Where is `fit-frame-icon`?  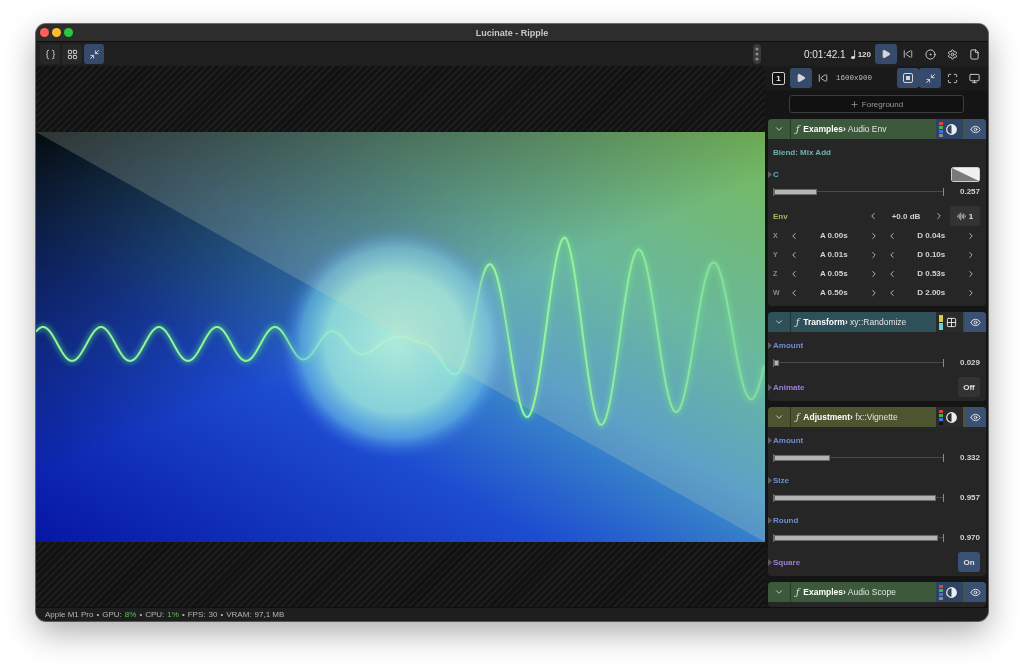
fit-frame-icon is located at coordinates (908, 78).